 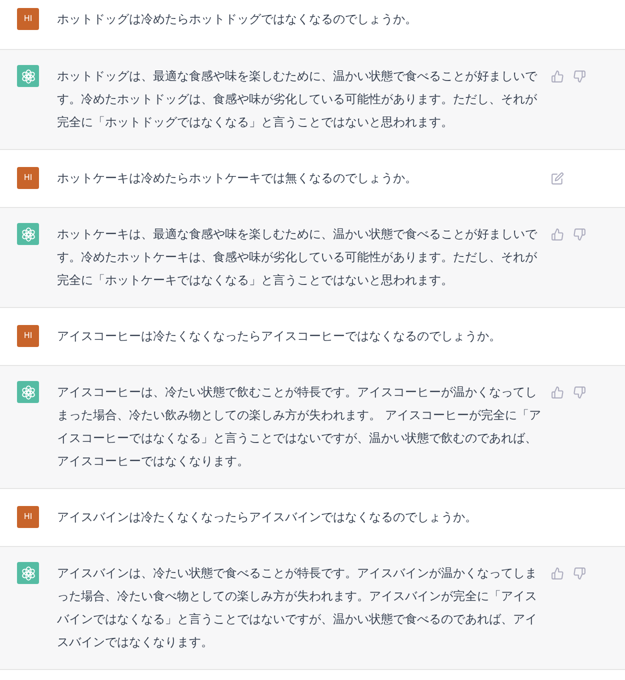 I want to click on message-text: アイスバインは冷たくなくなったらアイスバインではなくなるのでしょうか。, so click(x=267, y=517).